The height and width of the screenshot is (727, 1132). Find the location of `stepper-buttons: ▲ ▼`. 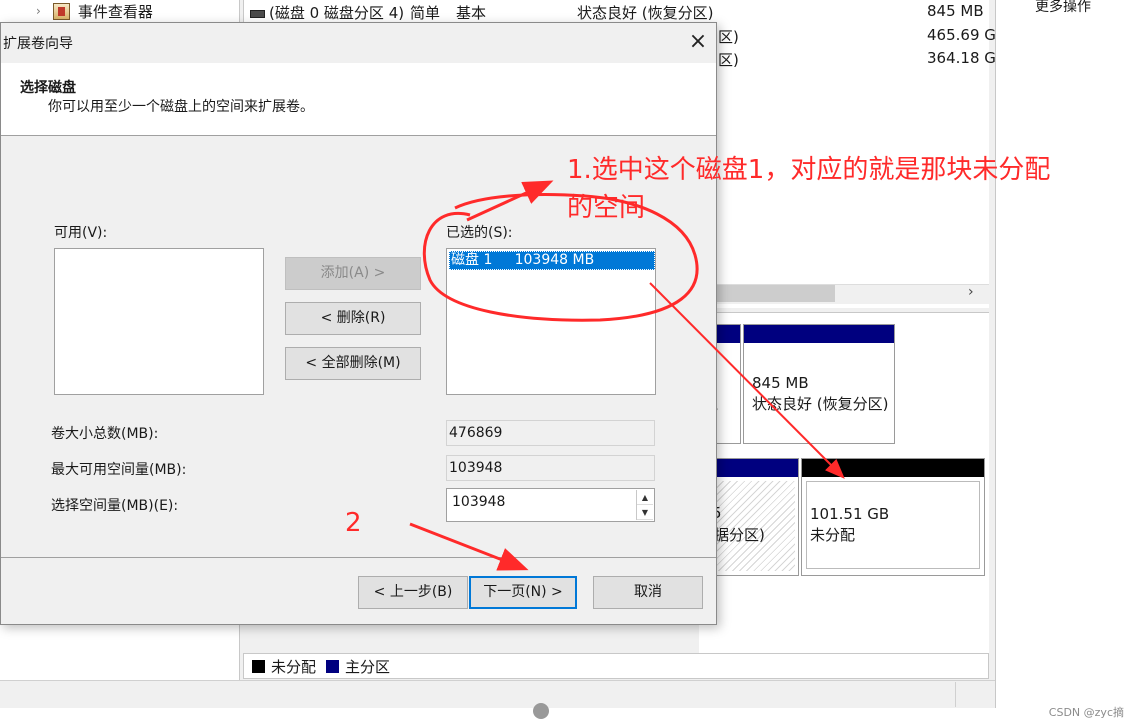

stepper-buttons: ▲ ▼ is located at coordinates (644, 505).